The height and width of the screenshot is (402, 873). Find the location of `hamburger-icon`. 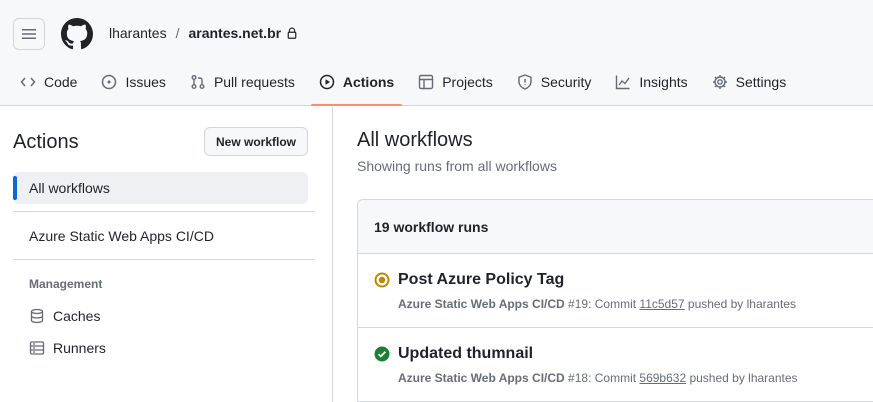

hamburger-icon is located at coordinates (29, 34).